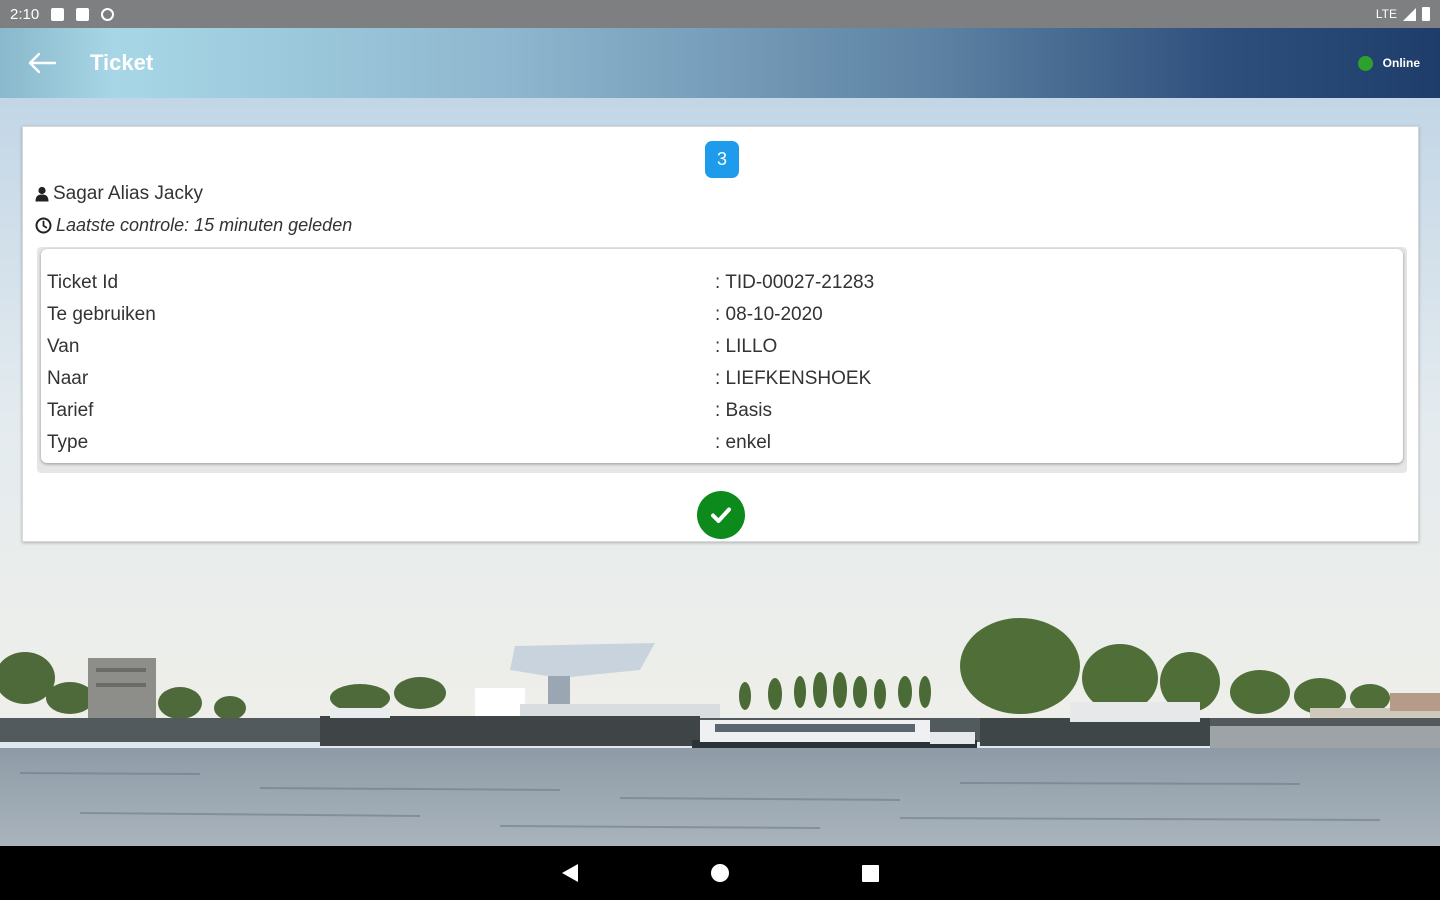 The height and width of the screenshot is (900, 1440). I want to click on last-check-text: Laatste controle: 15 minuten geleden, so click(204, 225).